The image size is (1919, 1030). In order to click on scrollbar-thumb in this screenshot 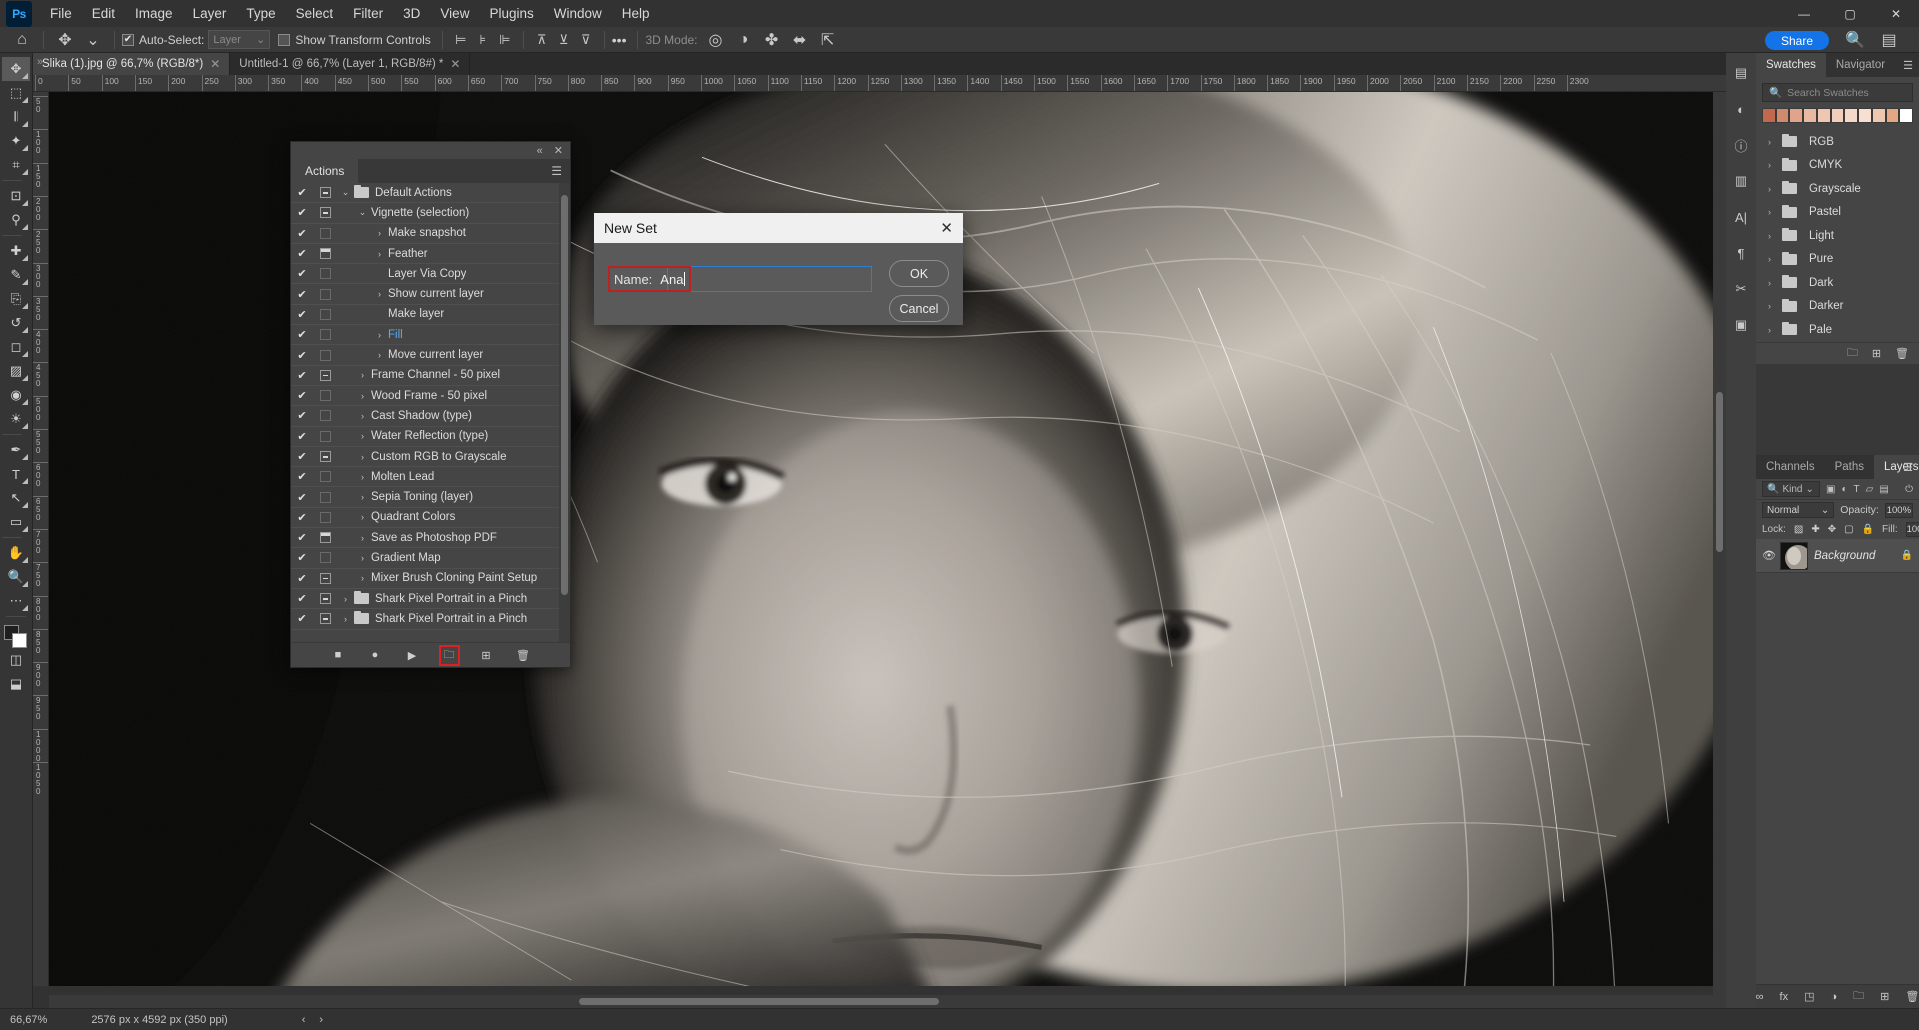, I will do `click(759, 1001)`.